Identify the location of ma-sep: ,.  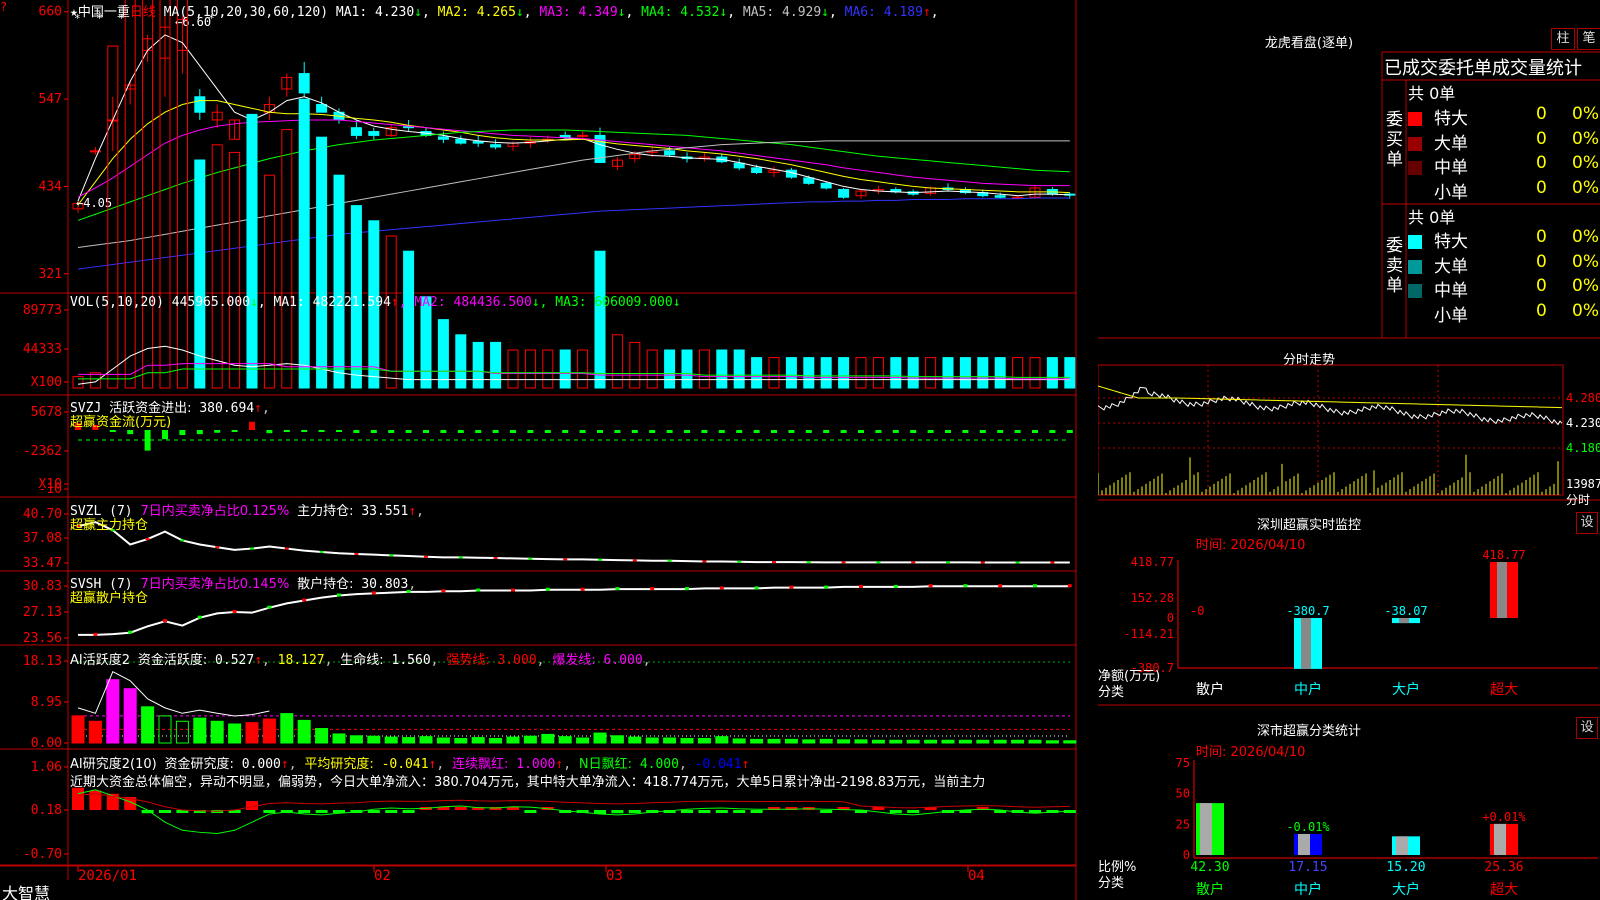
(527, 12).